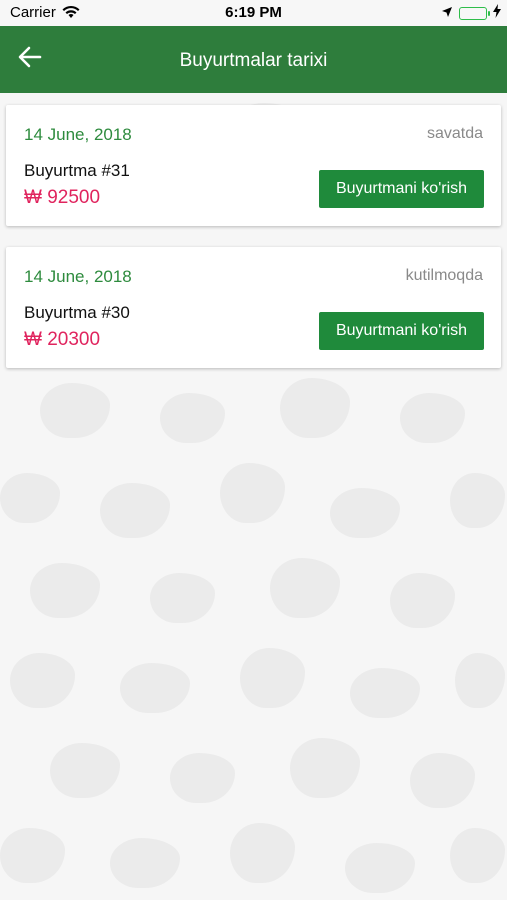  Describe the element at coordinates (62, 197) in the screenshot. I see `order-price: ₩ 92500` at that location.